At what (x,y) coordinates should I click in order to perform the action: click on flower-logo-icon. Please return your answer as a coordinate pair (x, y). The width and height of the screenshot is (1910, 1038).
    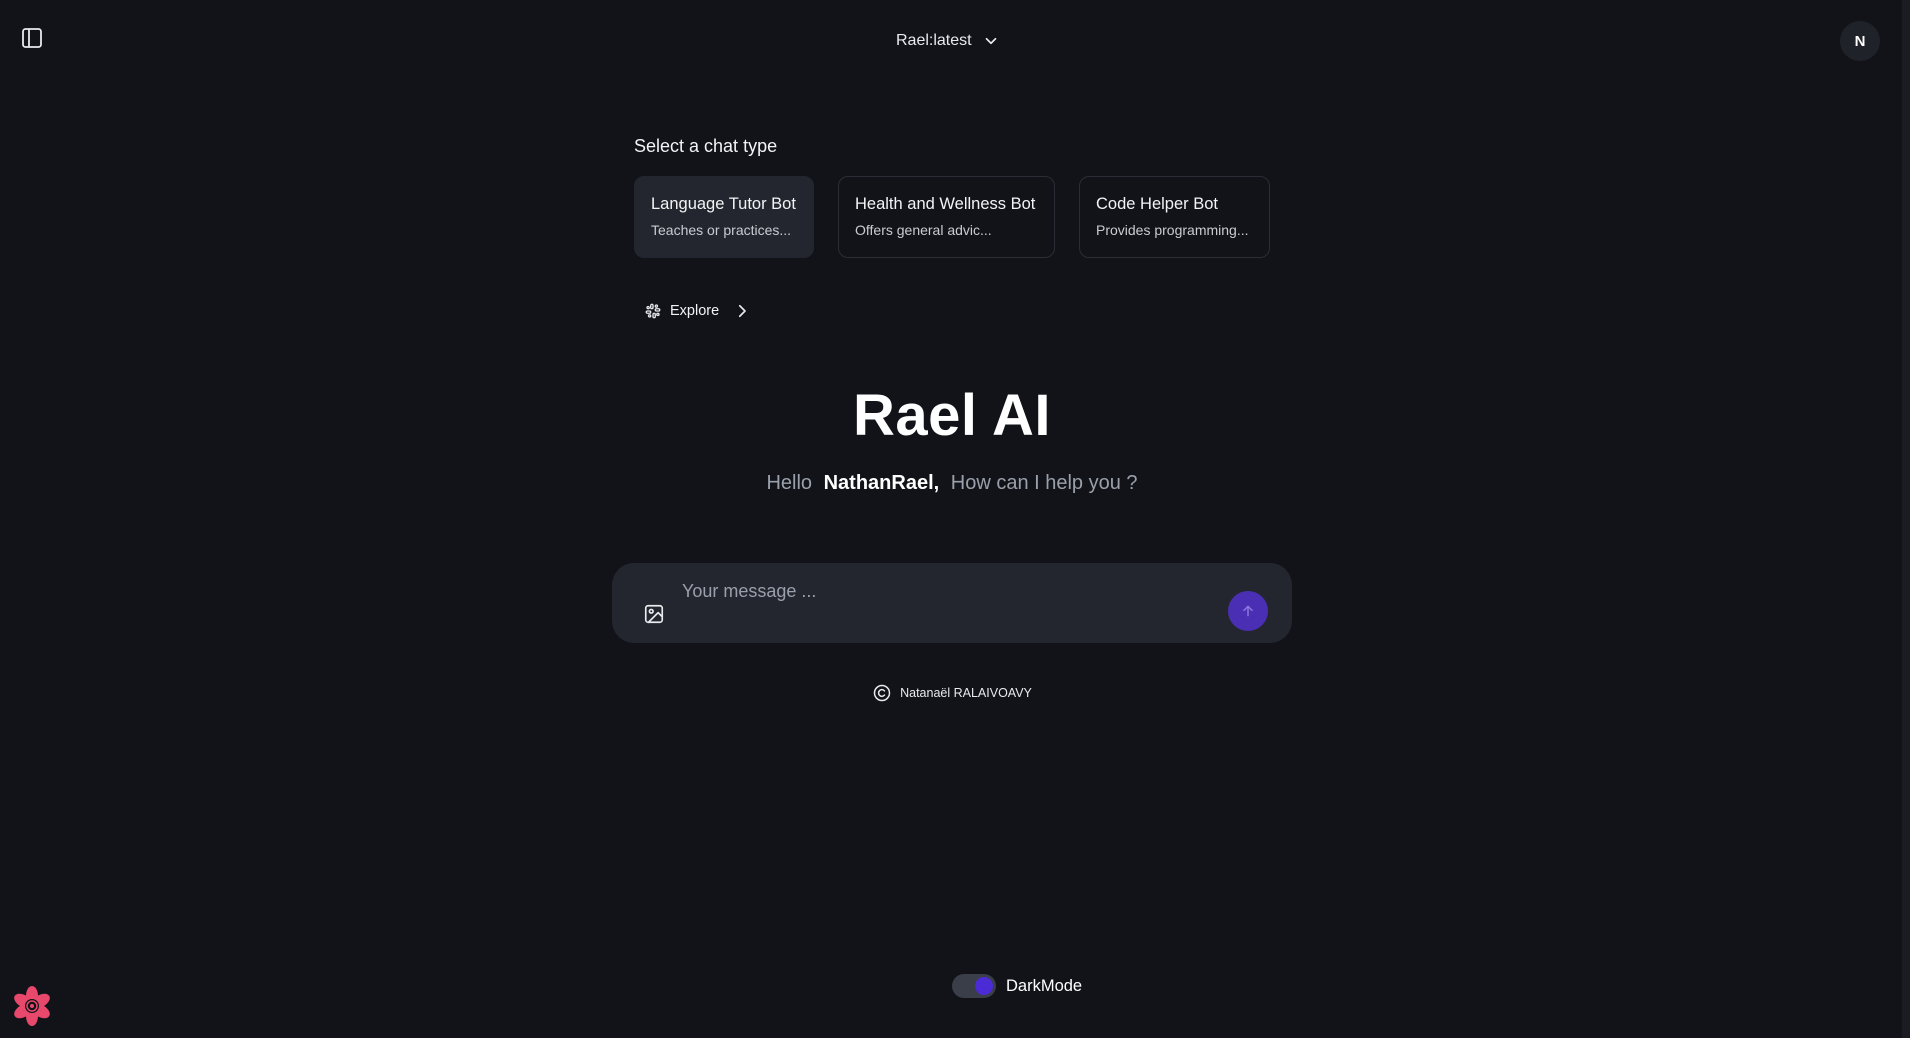
    Looking at the image, I should click on (32, 1006).